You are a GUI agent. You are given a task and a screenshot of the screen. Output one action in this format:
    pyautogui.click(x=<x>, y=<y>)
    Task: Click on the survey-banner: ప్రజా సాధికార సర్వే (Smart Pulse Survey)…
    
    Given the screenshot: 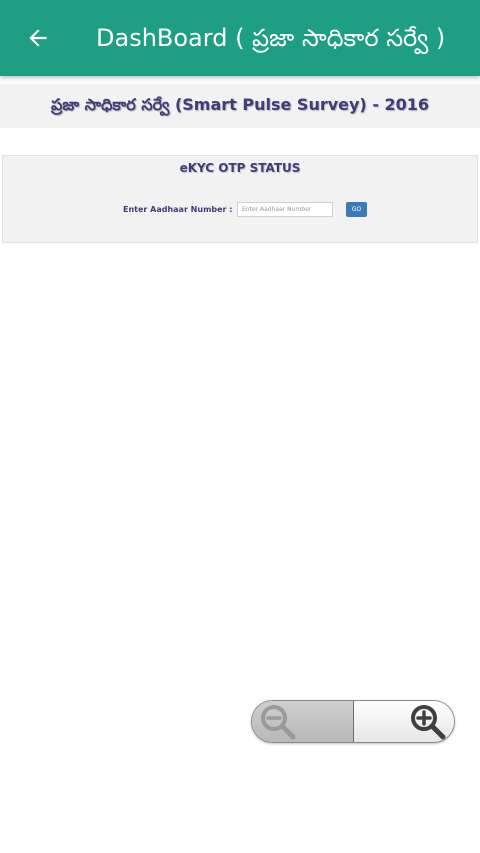 What is the action you would take?
    pyautogui.click(x=240, y=106)
    